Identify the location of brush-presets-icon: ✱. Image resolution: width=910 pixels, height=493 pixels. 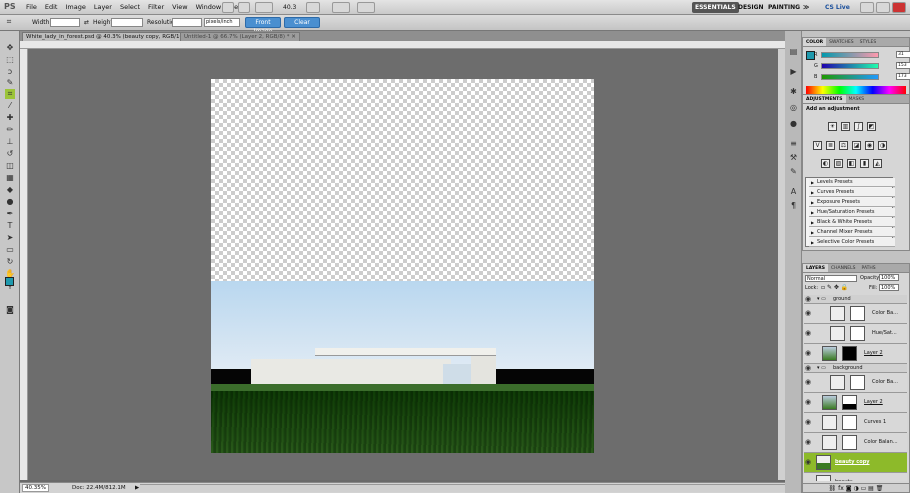
(793, 91).